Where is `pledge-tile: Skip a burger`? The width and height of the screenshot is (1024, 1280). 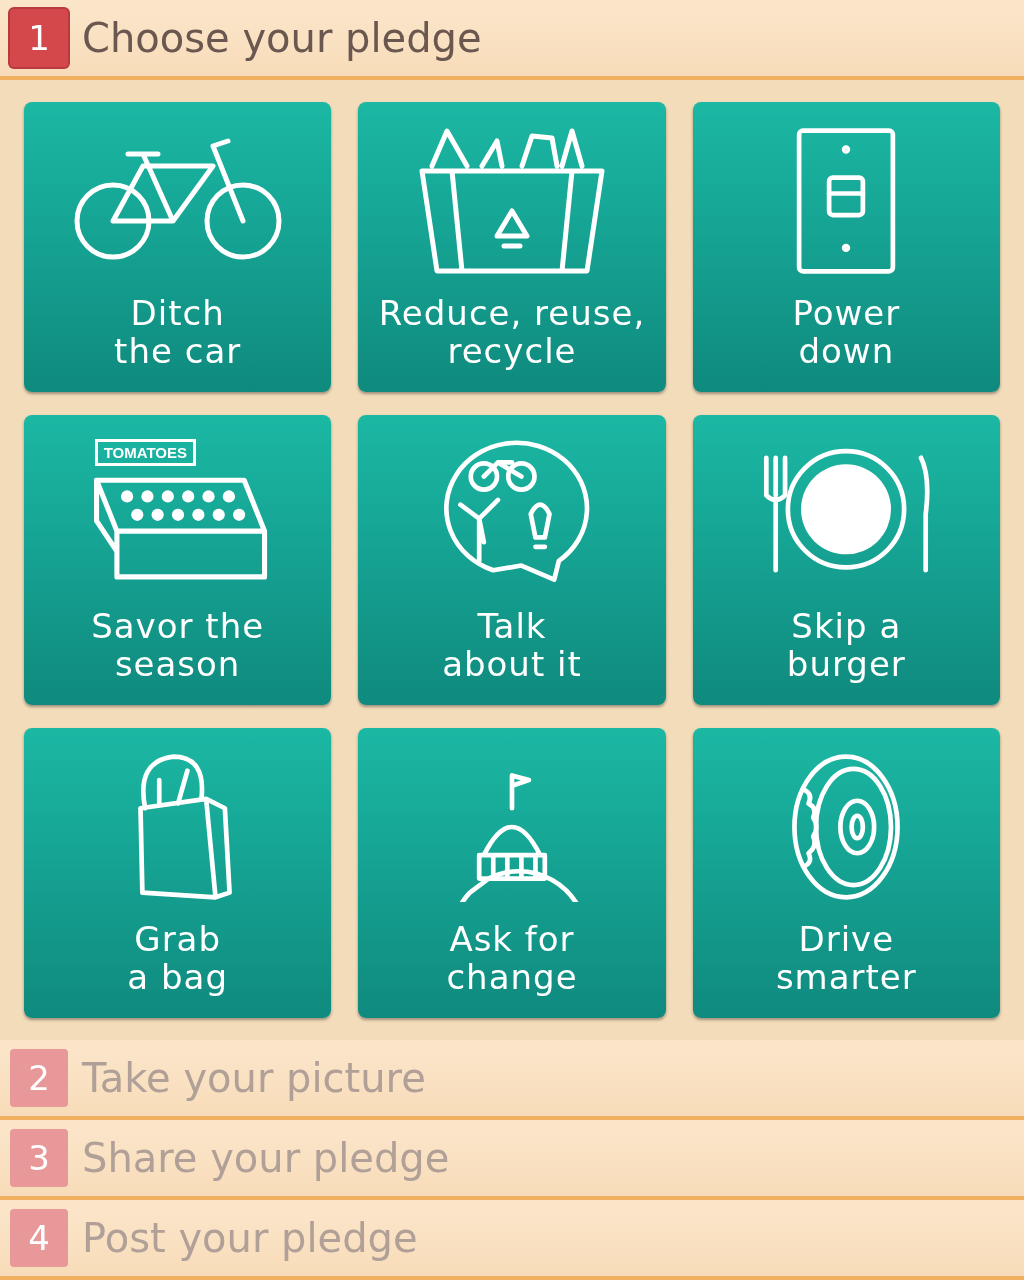
pledge-tile: Skip a burger is located at coordinates (846, 560).